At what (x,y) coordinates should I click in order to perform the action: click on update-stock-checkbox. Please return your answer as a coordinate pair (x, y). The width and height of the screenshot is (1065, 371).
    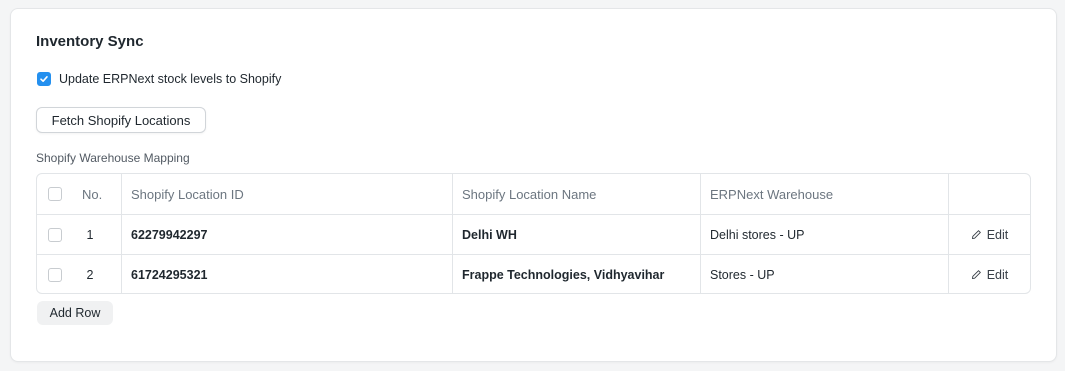
    Looking at the image, I should click on (44, 79).